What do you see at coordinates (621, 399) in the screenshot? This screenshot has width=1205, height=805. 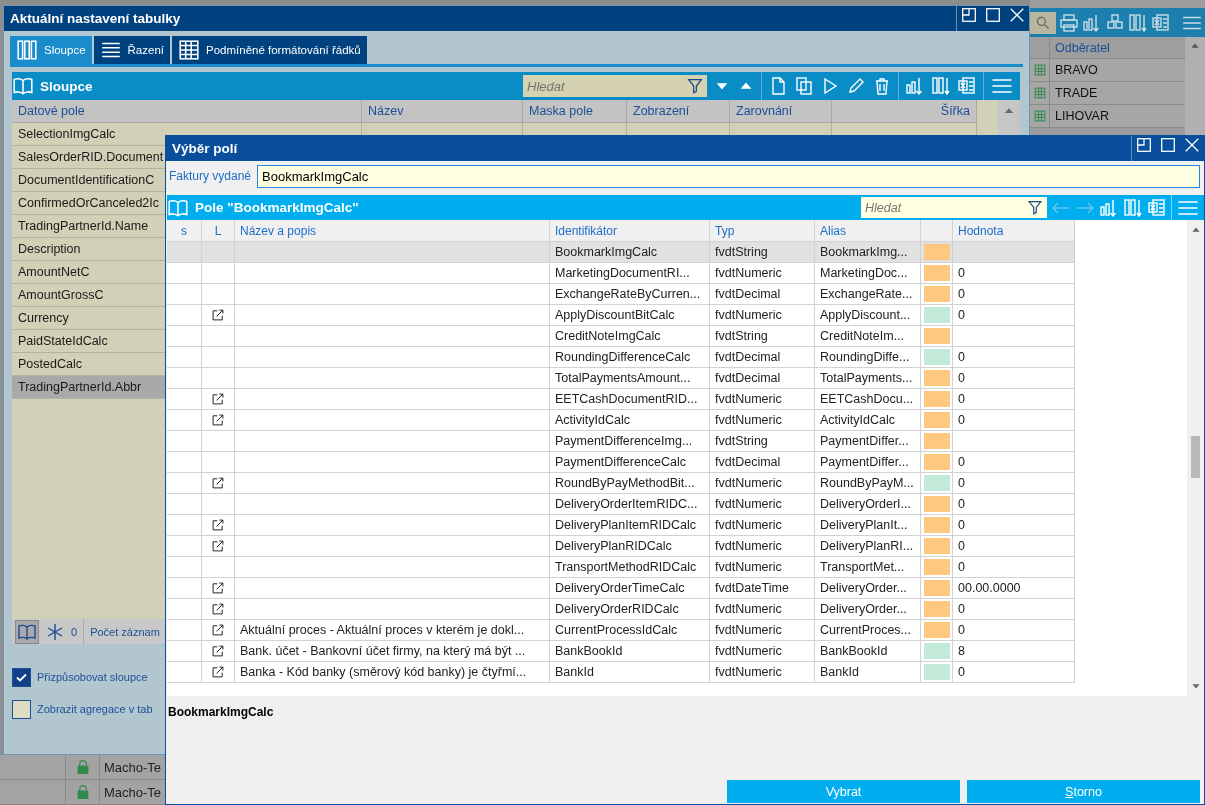 I see `table-row: EETCashDocumentRID... fvdtNumeric EETCashDocu... 0` at bounding box center [621, 399].